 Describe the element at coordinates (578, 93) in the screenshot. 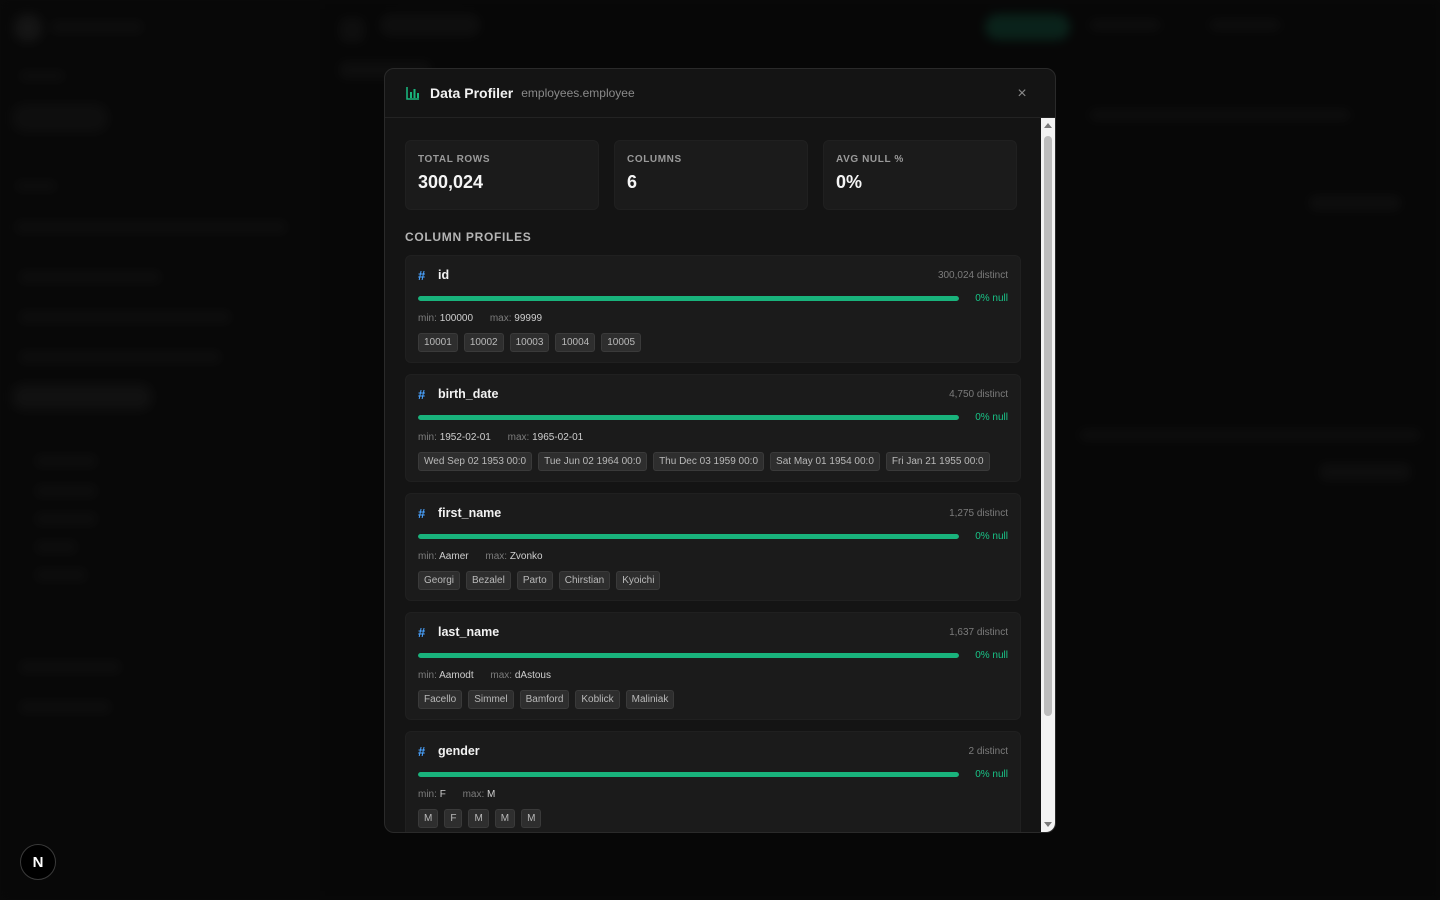

I see `modal-subtitle: employees.employee` at that location.